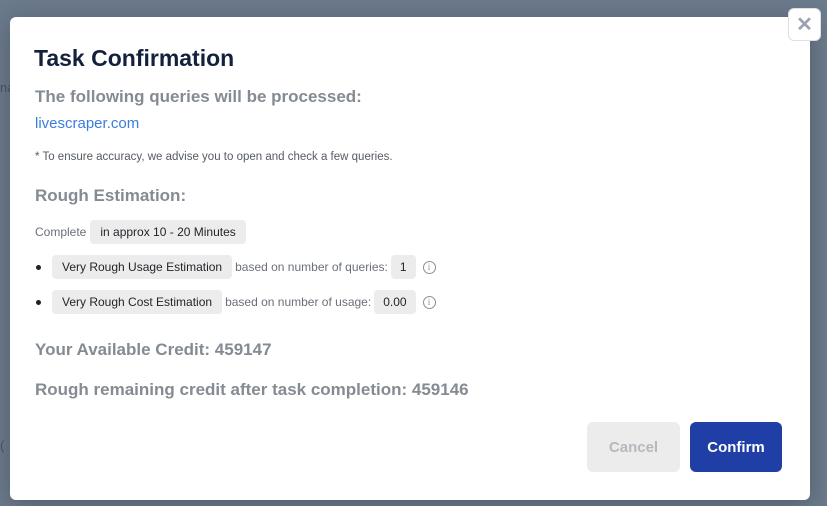 This screenshot has width=827, height=506. What do you see at coordinates (137, 302) in the screenshot?
I see `cost-estimation-badge: Very Rough Cost Estimation` at bounding box center [137, 302].